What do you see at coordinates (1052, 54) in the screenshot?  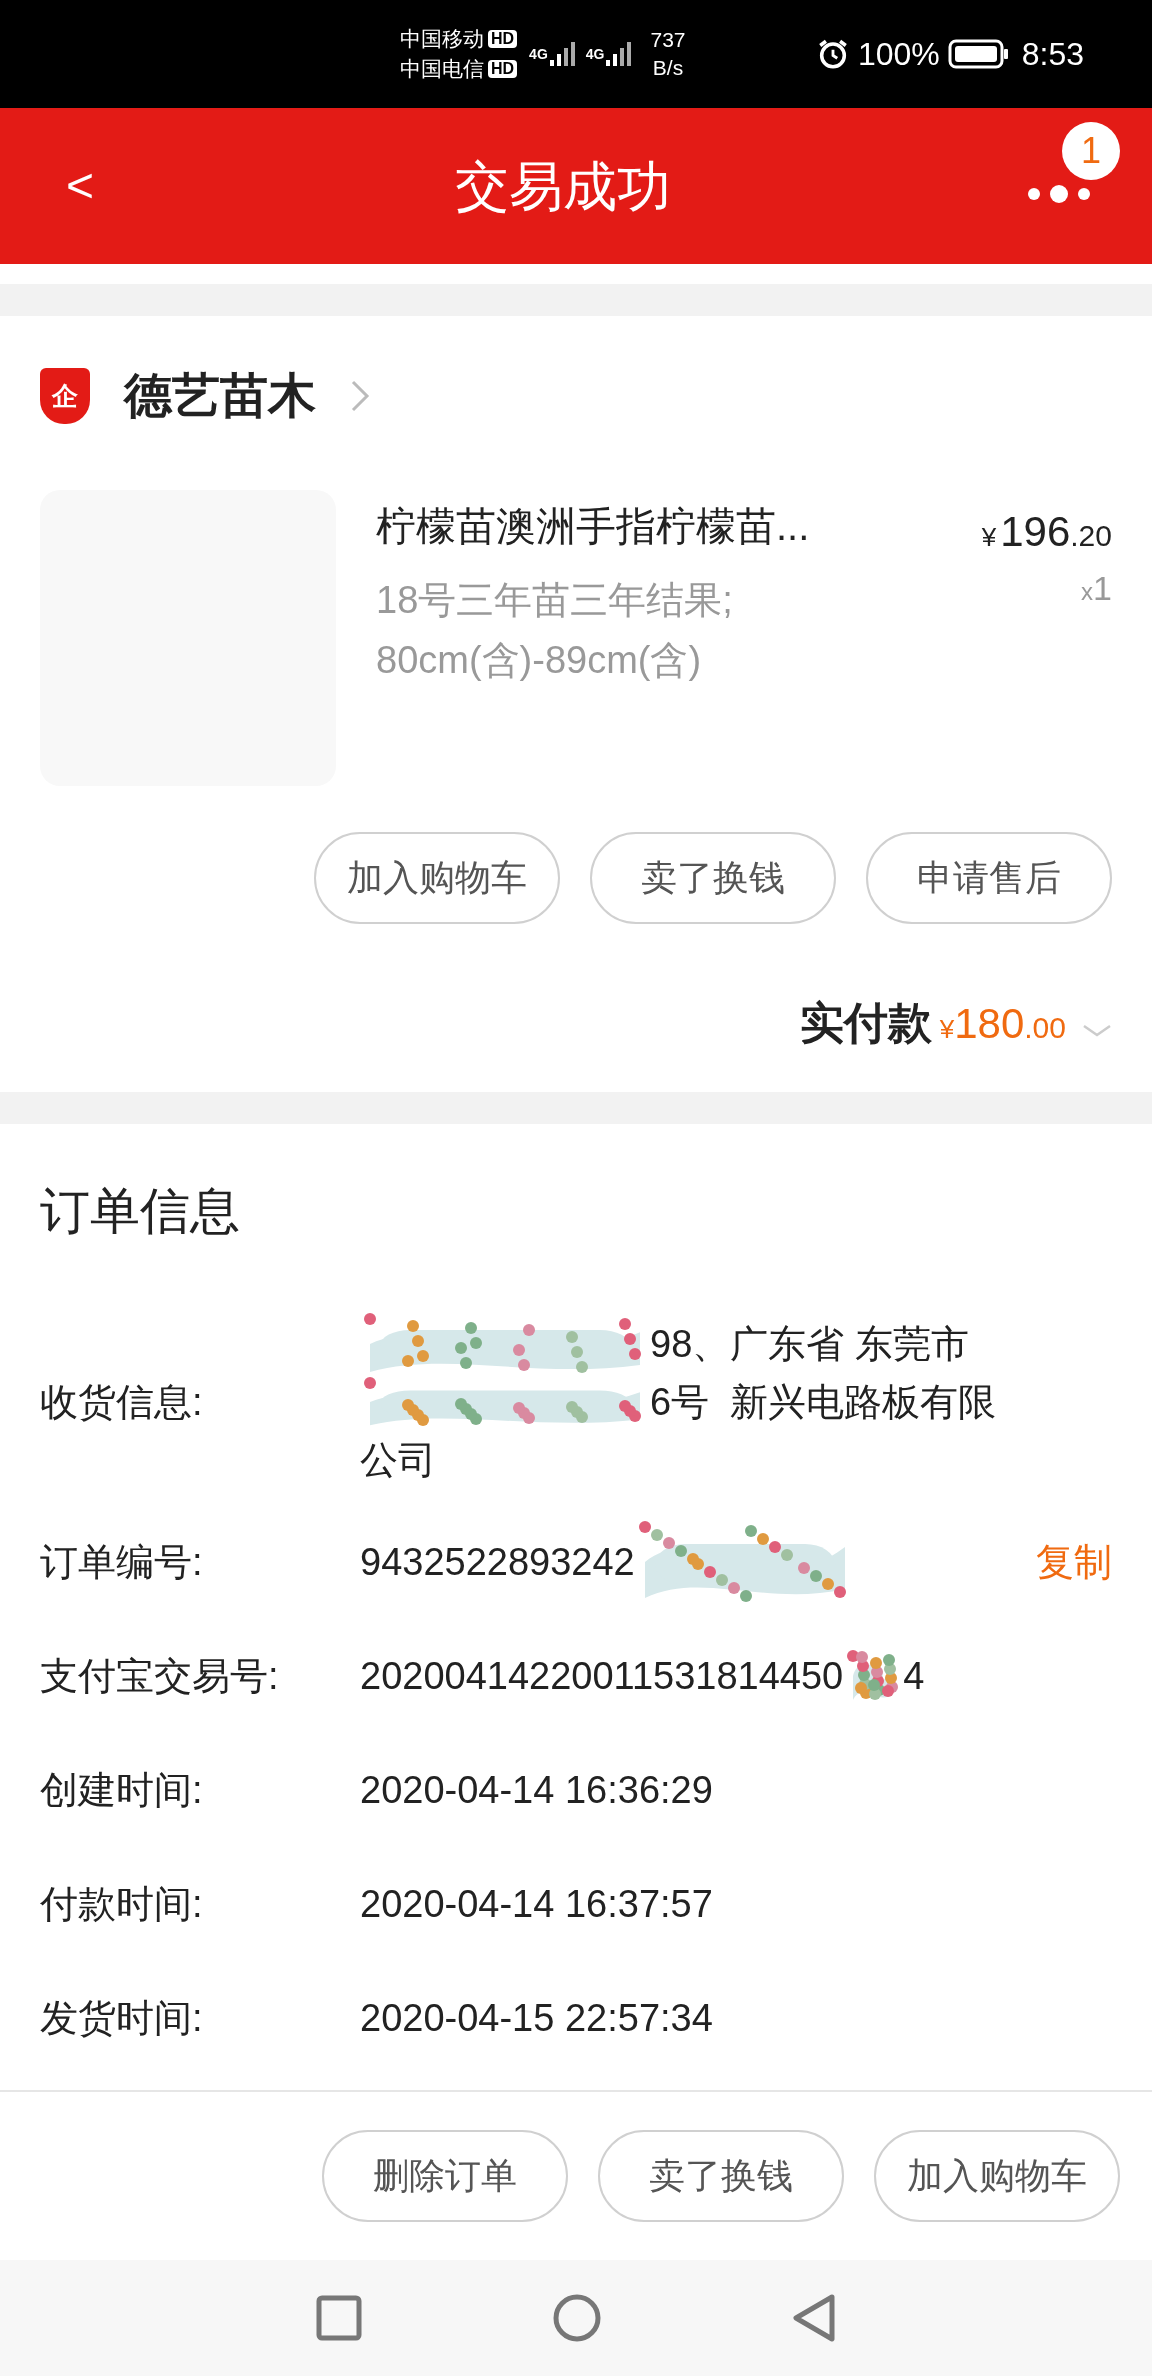 I see `clock-time: 8:53` at bounding box center [1052, 54].